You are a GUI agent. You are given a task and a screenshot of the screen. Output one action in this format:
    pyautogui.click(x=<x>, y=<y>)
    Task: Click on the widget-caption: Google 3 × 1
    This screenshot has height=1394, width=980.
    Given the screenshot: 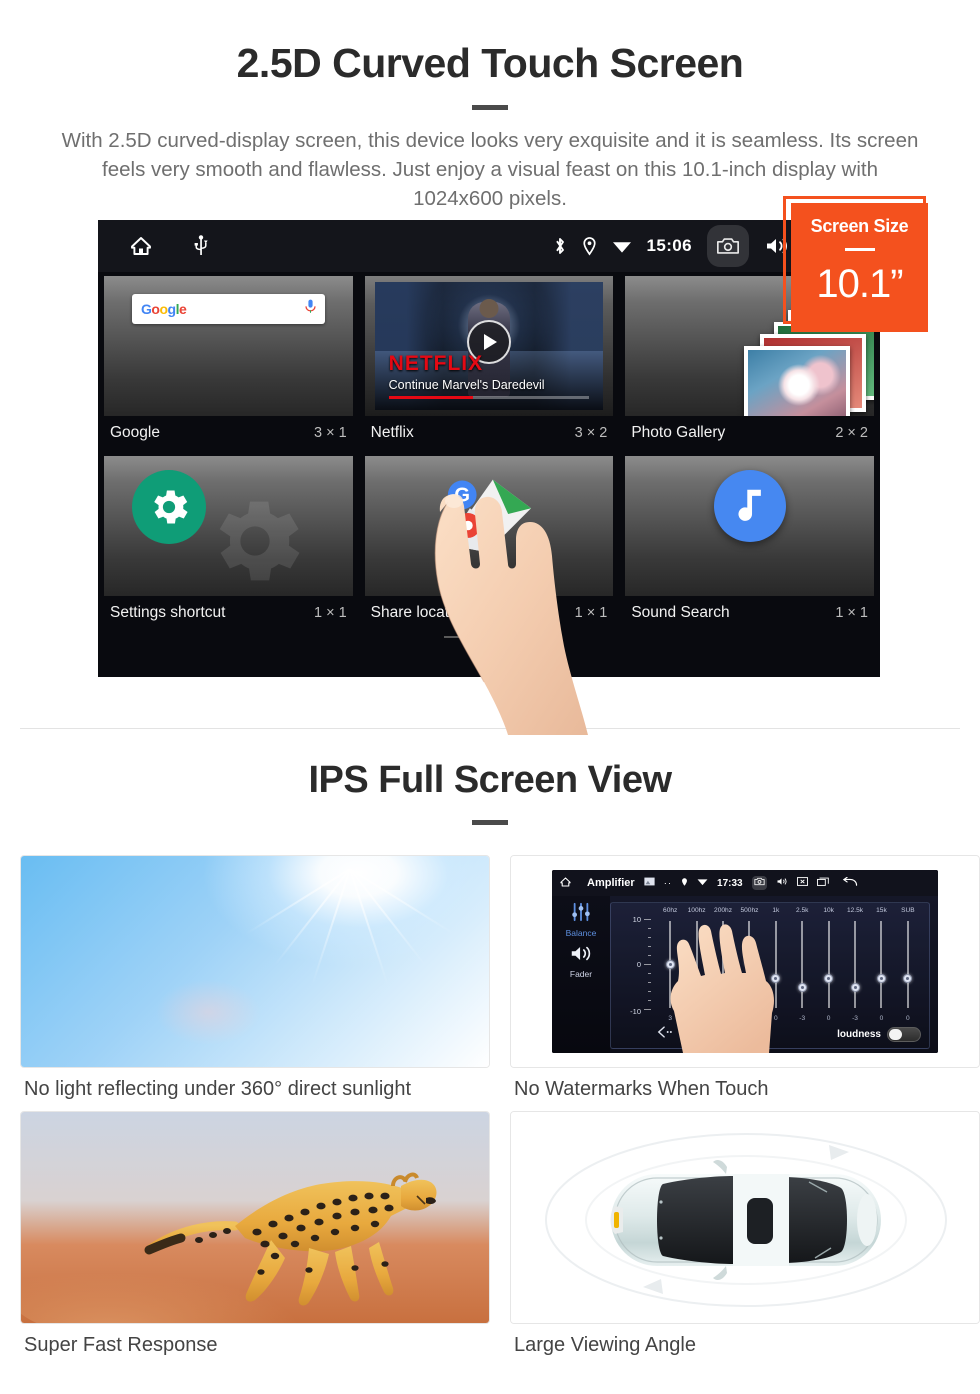 What is the action you would take?
    pyautogui.click(x=228, y=434)
    